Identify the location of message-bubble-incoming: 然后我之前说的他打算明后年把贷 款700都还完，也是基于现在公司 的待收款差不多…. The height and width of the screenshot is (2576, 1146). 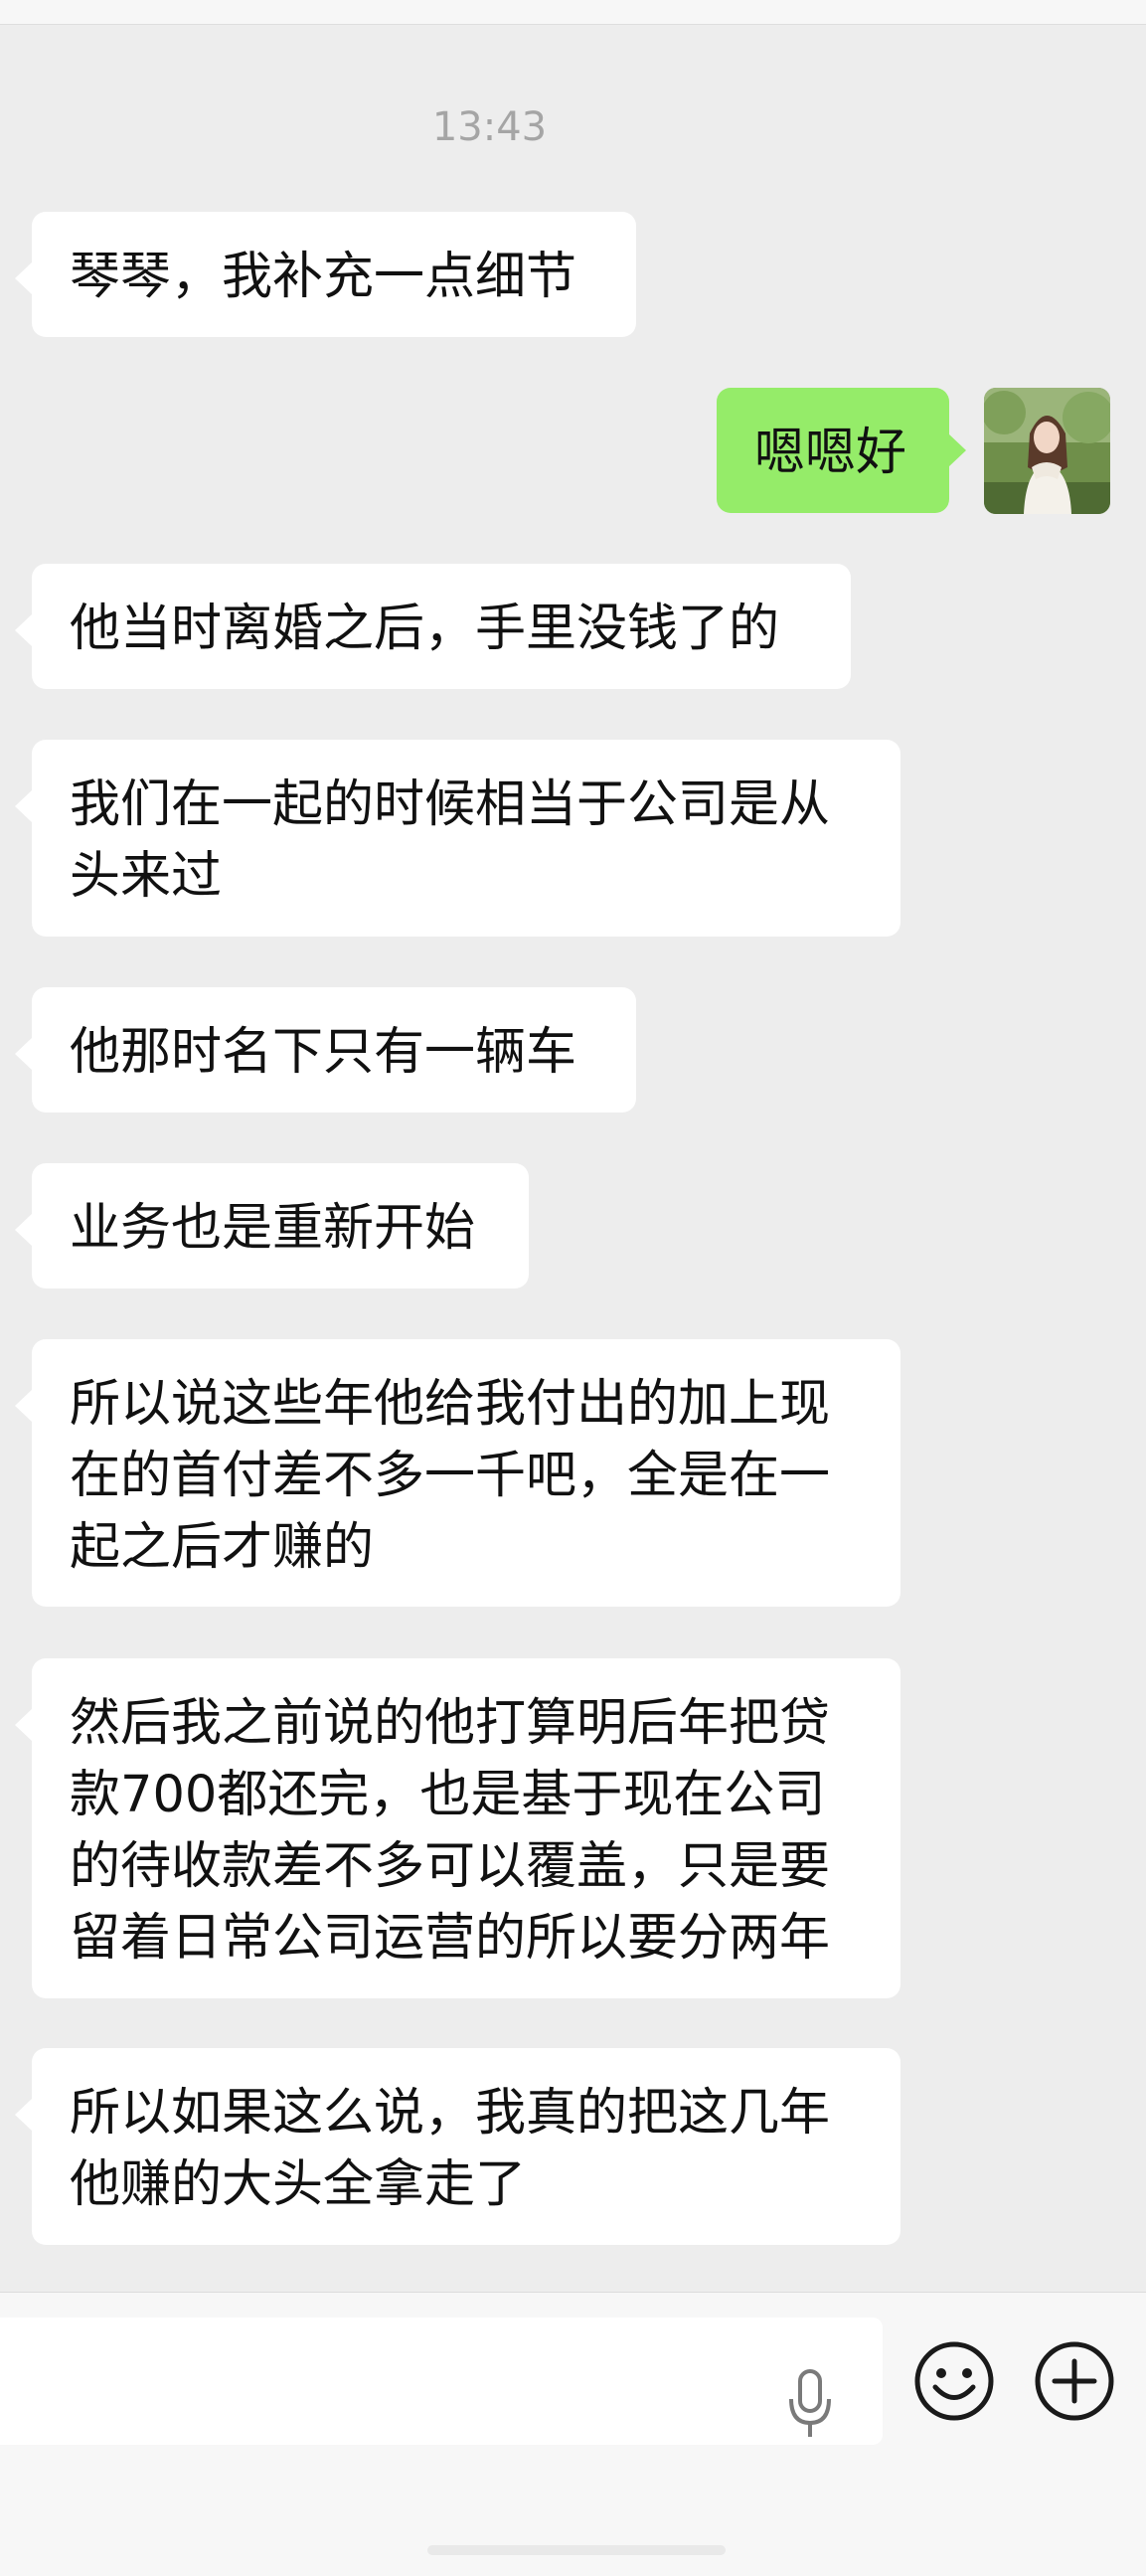
(458, 1828).